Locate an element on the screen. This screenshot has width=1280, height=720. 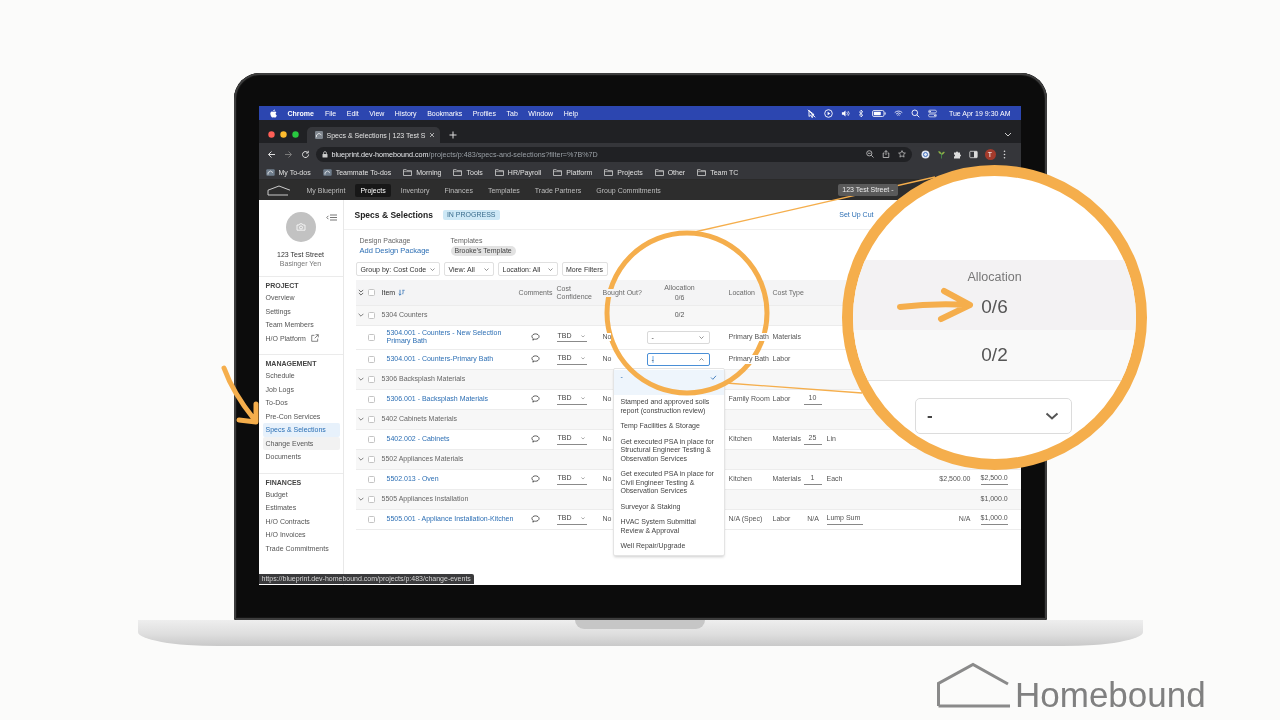
allocation-select: - is located at coordinates (993, 416).